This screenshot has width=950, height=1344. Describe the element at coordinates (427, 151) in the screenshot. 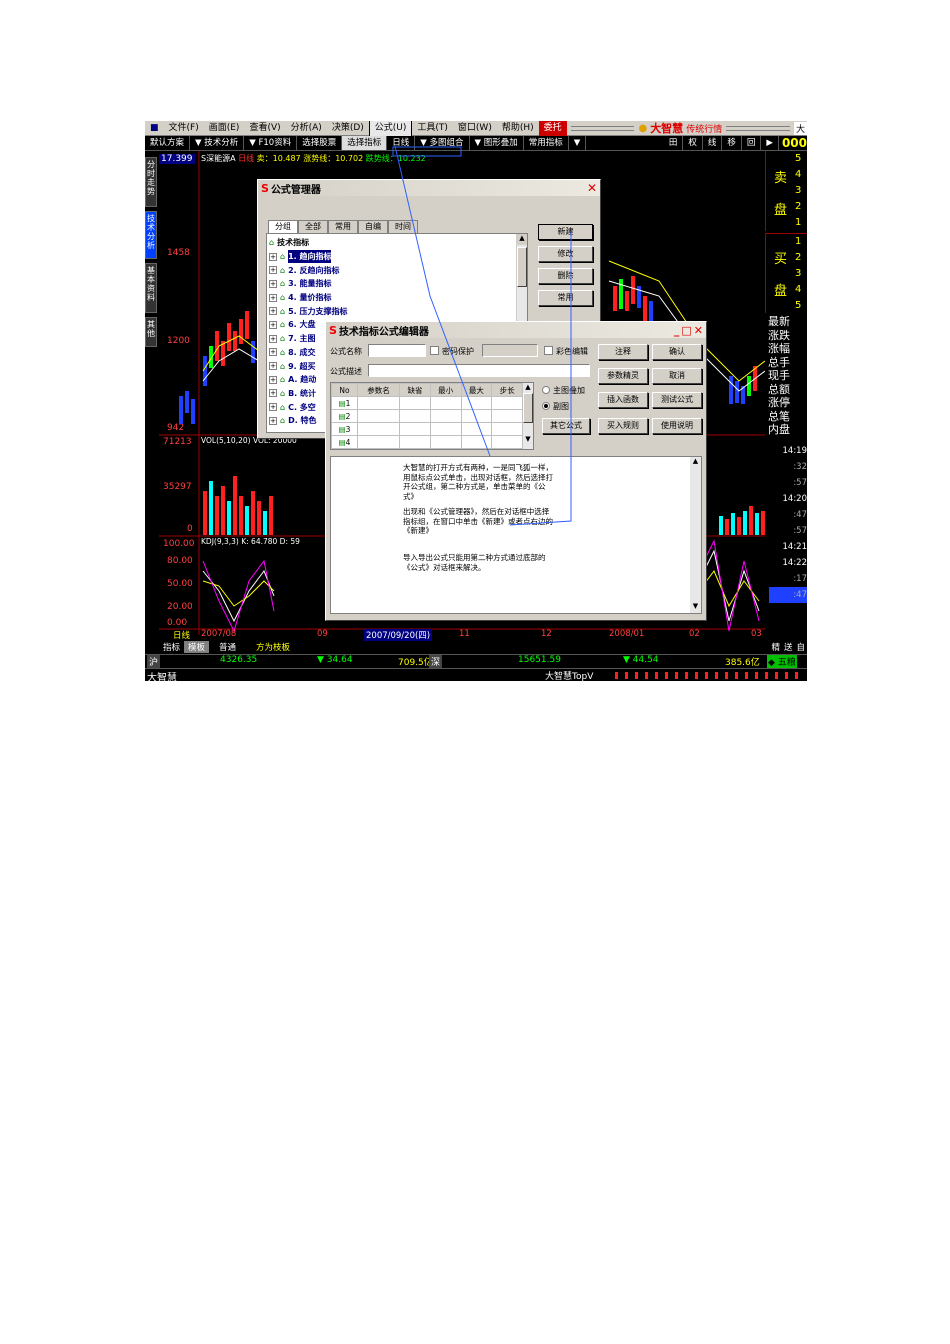

I see `annotation-box` at that location.